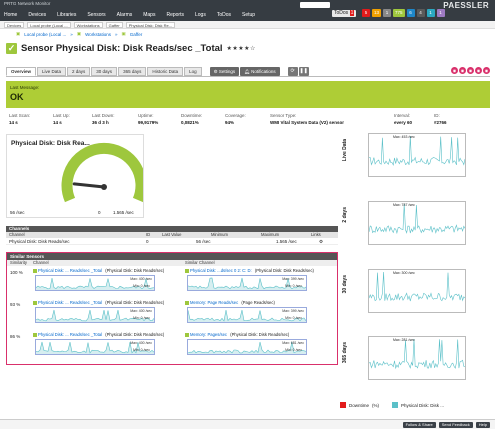  I want to click on spark-max: Max: 399 /sec, so click(293, 311).